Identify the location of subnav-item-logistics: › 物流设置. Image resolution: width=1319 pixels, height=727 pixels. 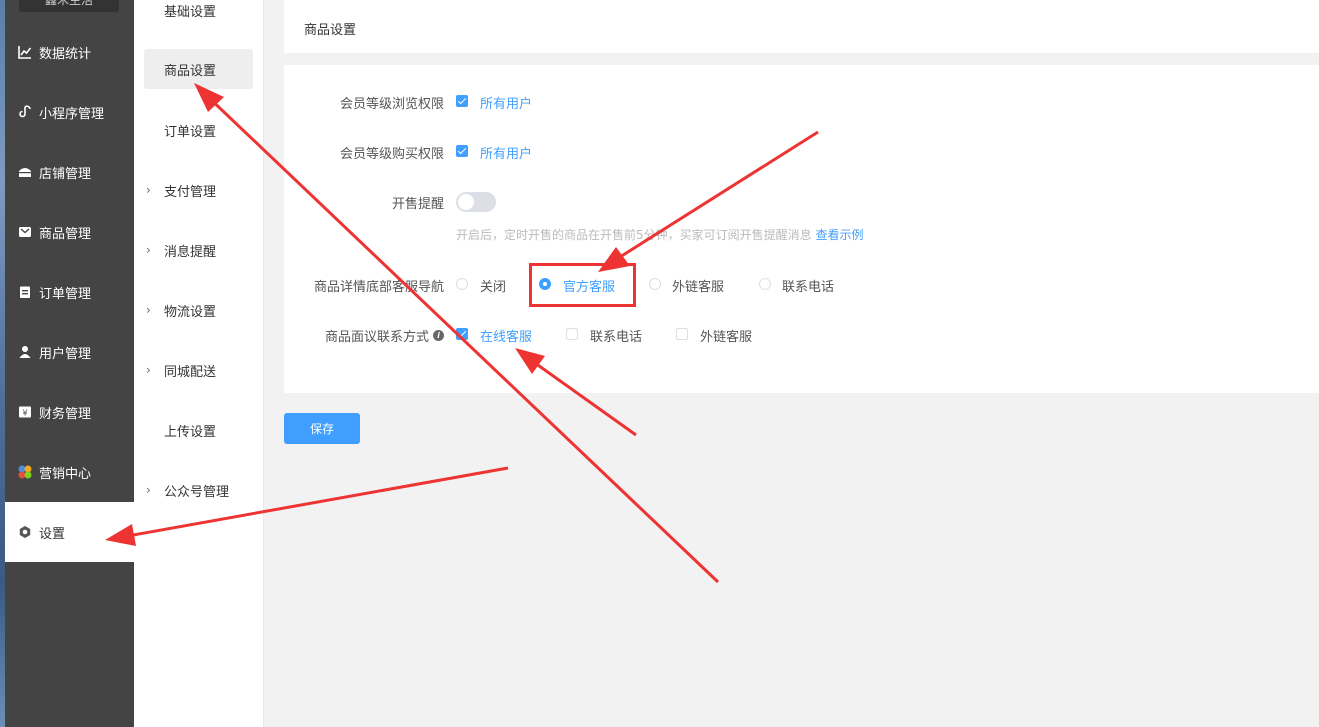
(198, 310).